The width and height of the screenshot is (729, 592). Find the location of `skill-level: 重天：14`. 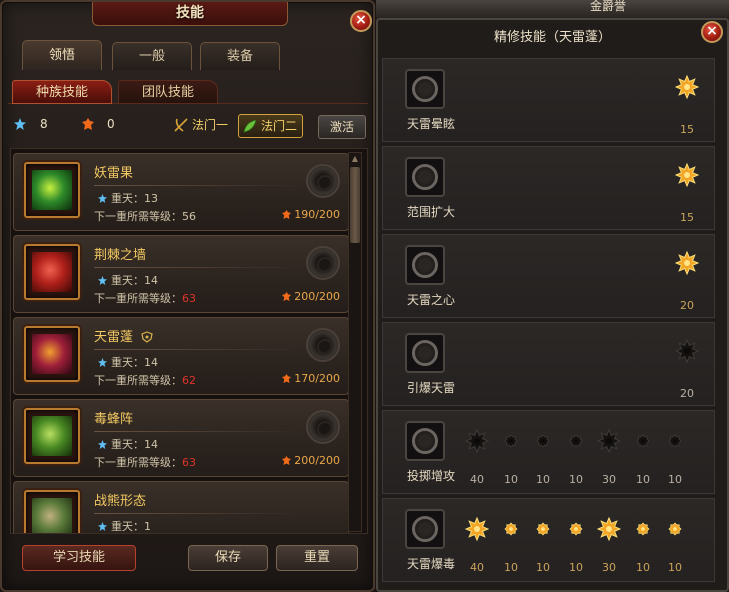

skill-level: 重天：14 is located at coordinates (128, 280).